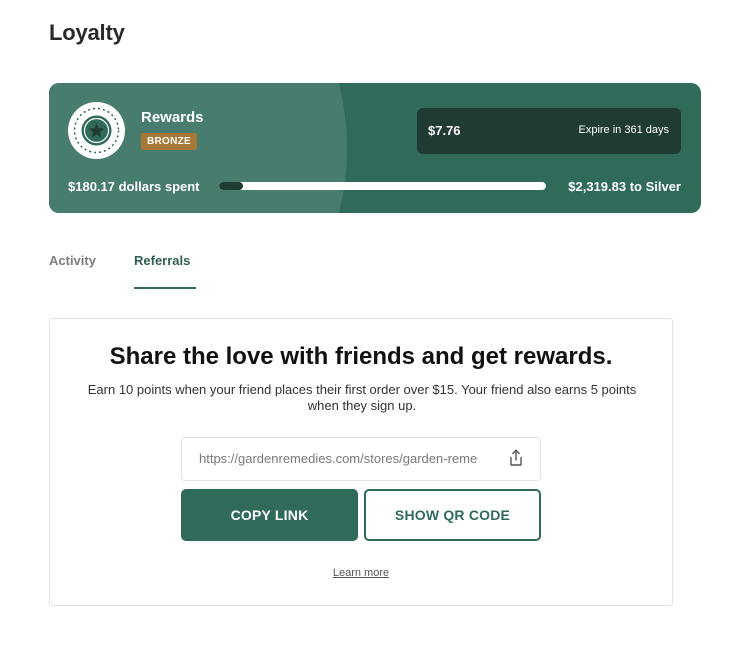  I want to click on copy-link-button: COPY LINK, so click(269, 515).